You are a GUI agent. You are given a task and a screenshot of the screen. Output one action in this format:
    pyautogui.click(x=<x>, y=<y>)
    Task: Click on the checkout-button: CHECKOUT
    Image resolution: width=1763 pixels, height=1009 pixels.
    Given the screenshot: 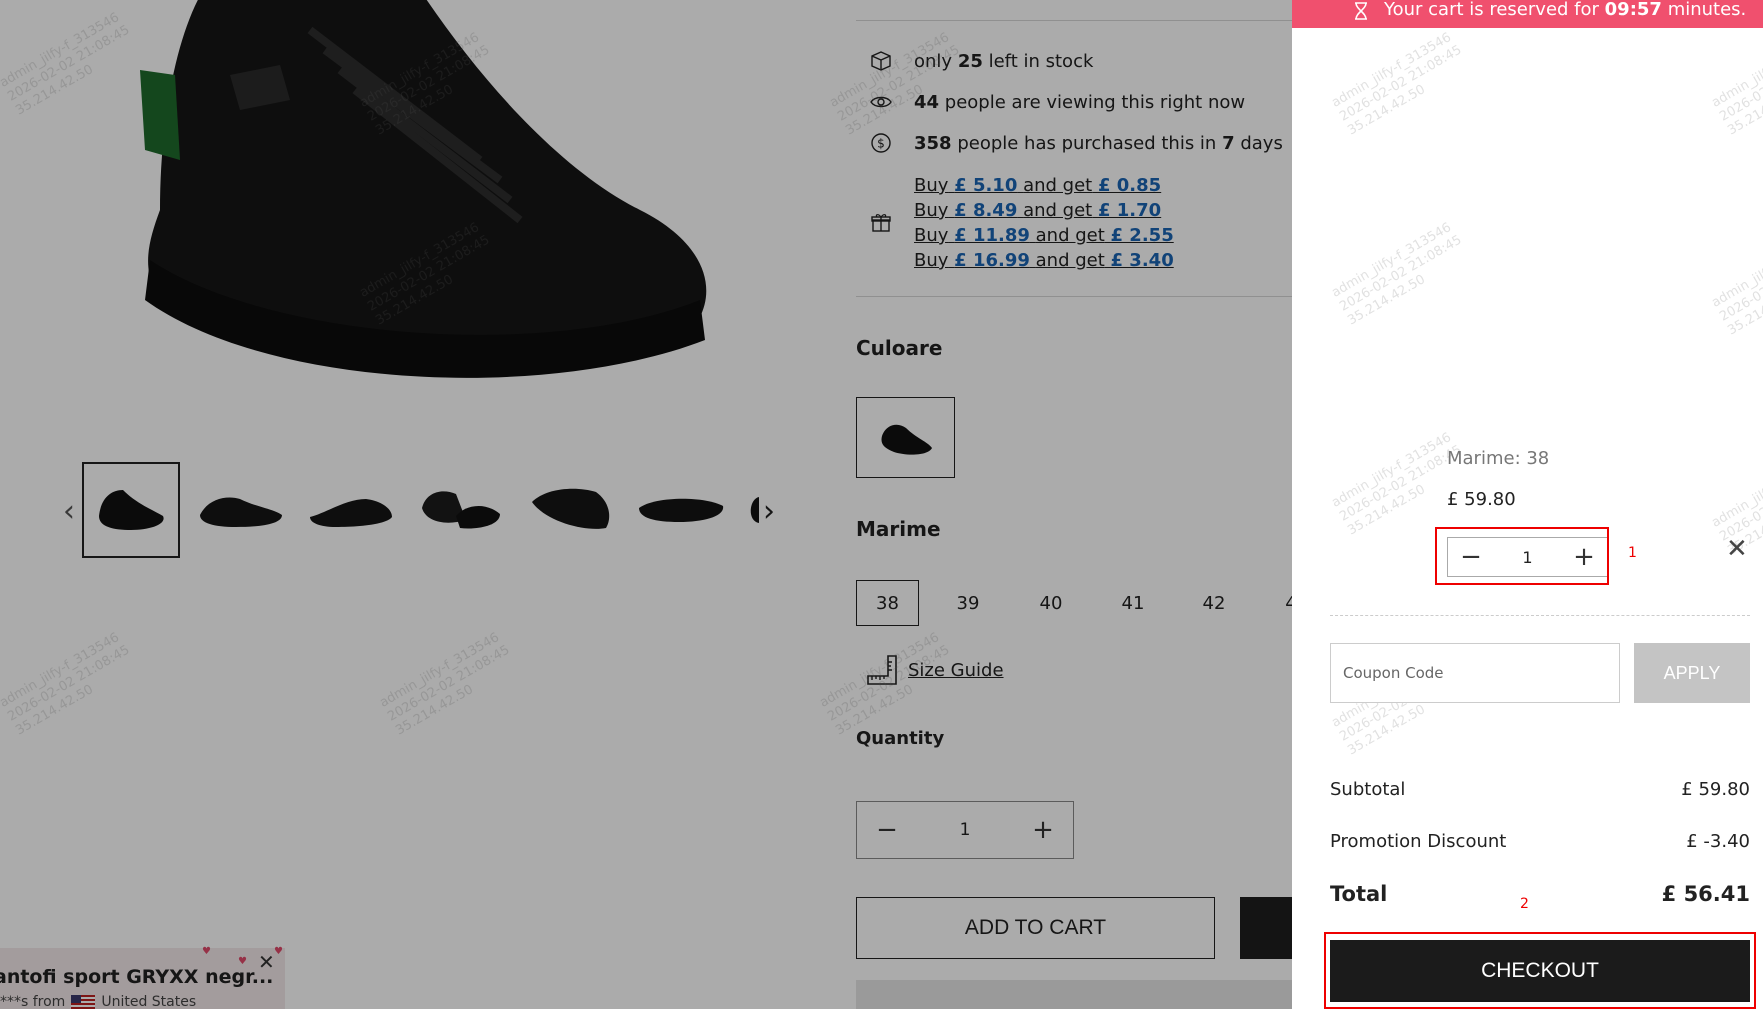 What is the action you would take?
    pyautogui.click(x=1540, y=971)
    